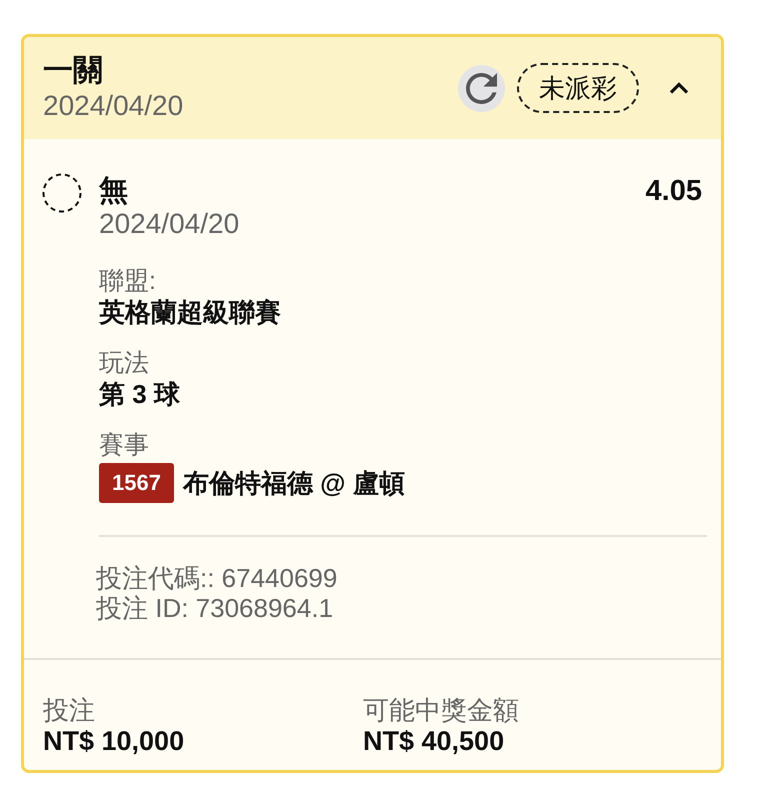 The width and height of the screenshot is (766, 801). Describe the element at coordinates (139, 394) in the screenshot. I see `detail-value: 第 3 球` at that location.